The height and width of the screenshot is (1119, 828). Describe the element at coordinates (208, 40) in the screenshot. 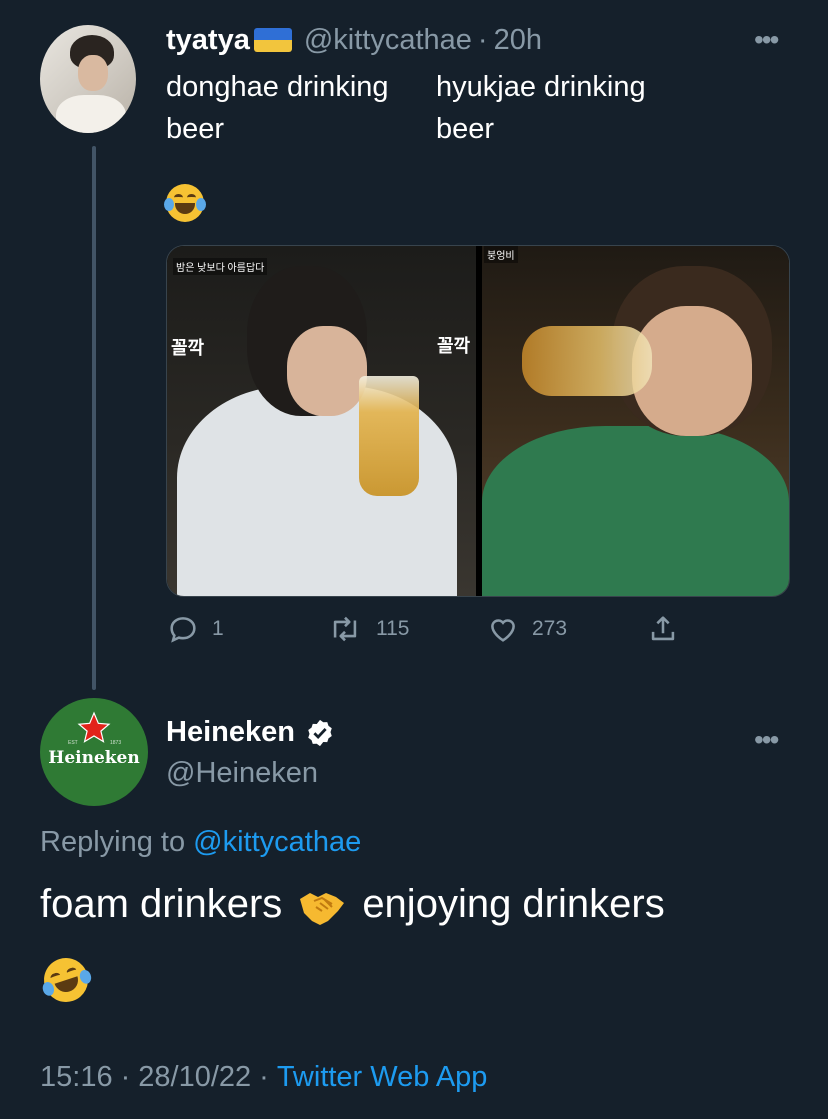

I see `original-author-name: tyatya` at that location.